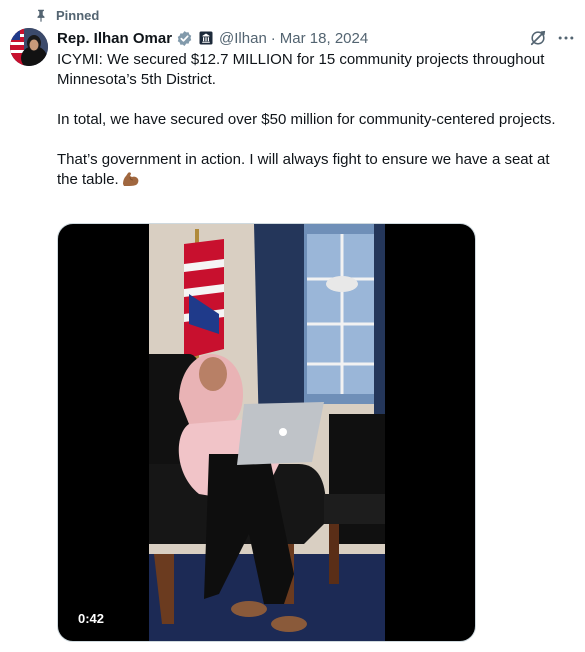 This screenshot has width=585, height=652. I want to click on more-icon, so click(566, 38).